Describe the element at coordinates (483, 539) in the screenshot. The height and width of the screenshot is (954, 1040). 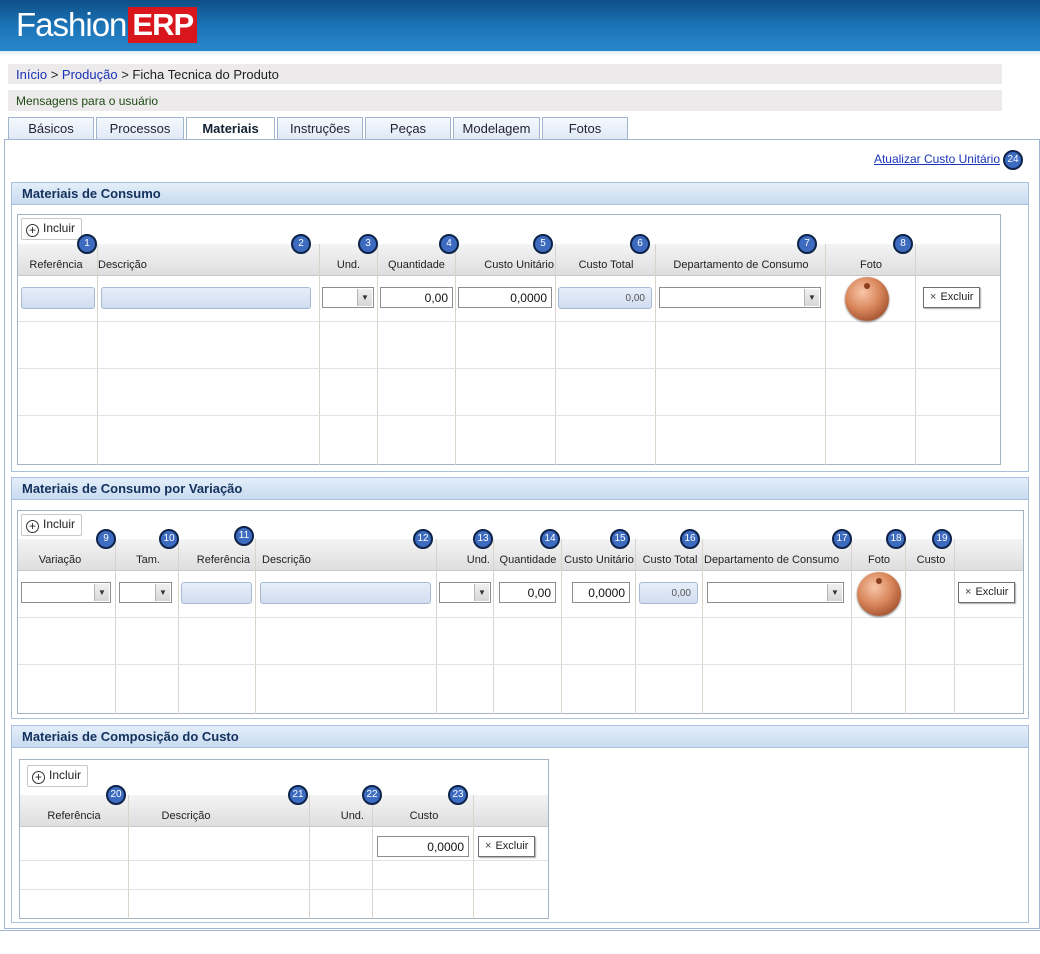
I see `callout-badge: 13` at that location.